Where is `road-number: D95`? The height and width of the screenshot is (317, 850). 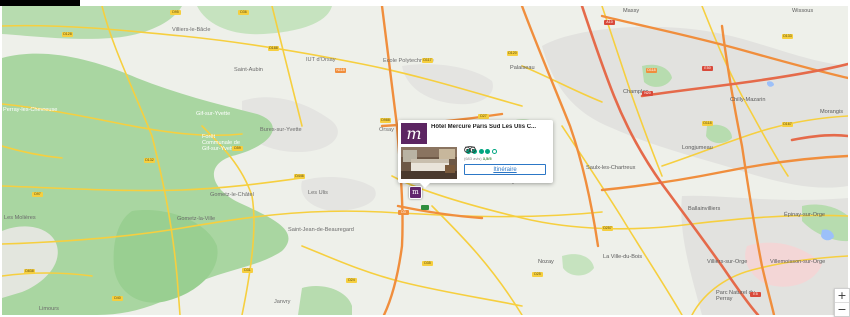
road-number: D95 is located at coordinates (175, 12).